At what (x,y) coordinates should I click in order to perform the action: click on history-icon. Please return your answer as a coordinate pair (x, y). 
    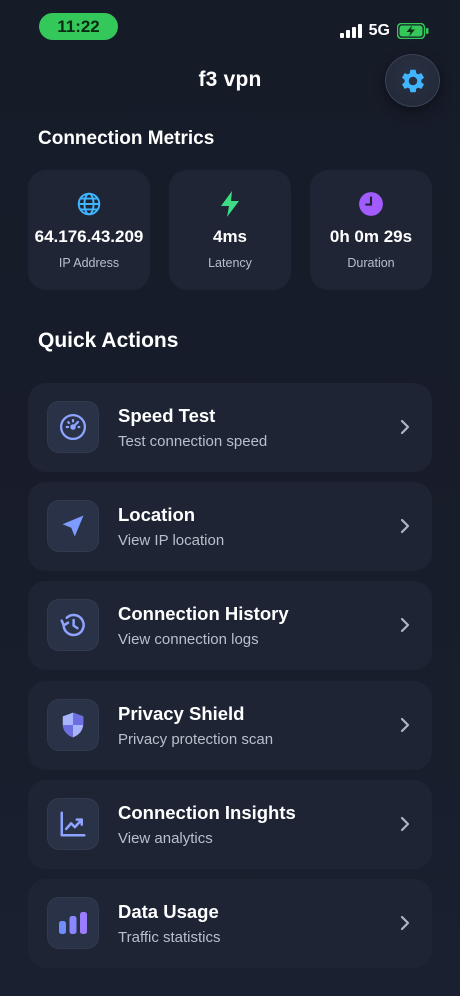
    Looking at the image, I should click on (72, 625).